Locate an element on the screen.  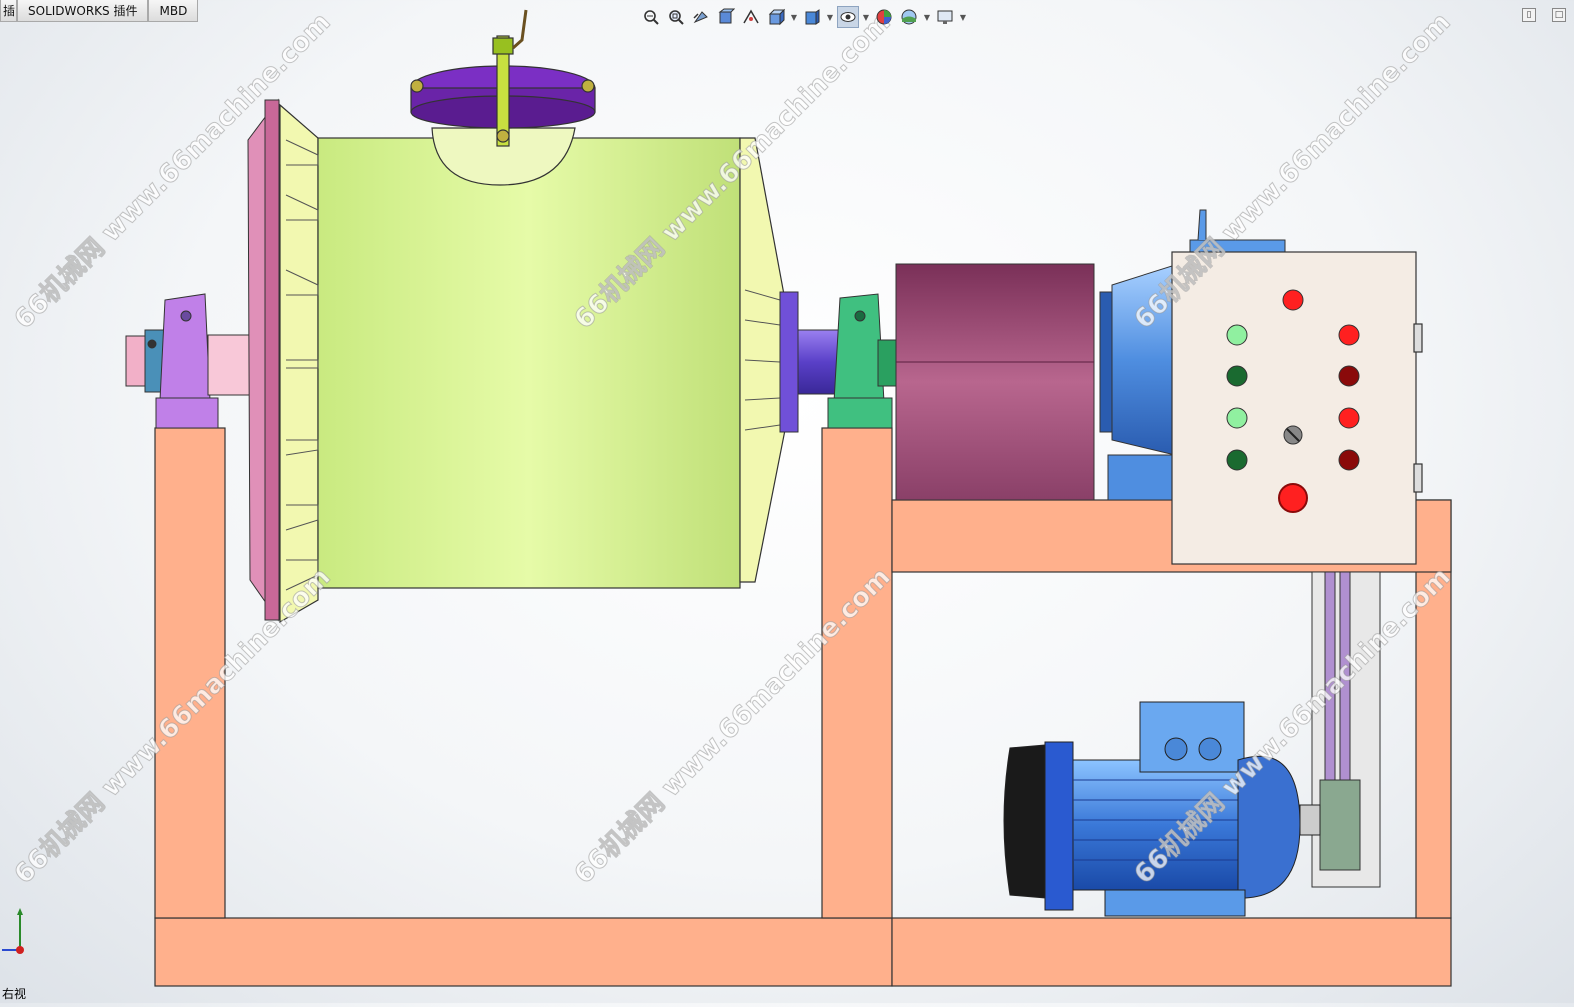
heads-up-view-toolbar: ▼ ▼ ▼ ▼ ▼ is located at coordinates (803, 17).